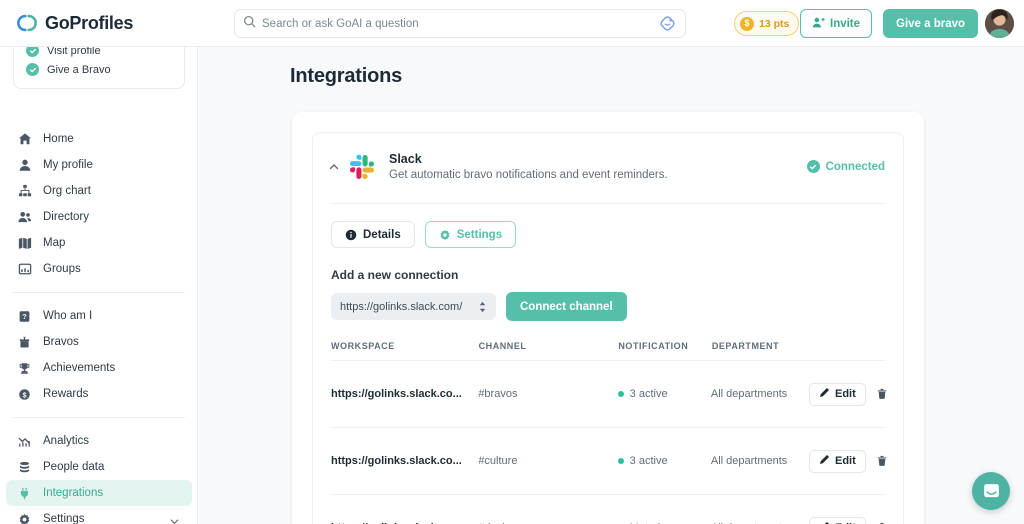  I want to click on sidebar-item-label: My profile, so click(68, 165).